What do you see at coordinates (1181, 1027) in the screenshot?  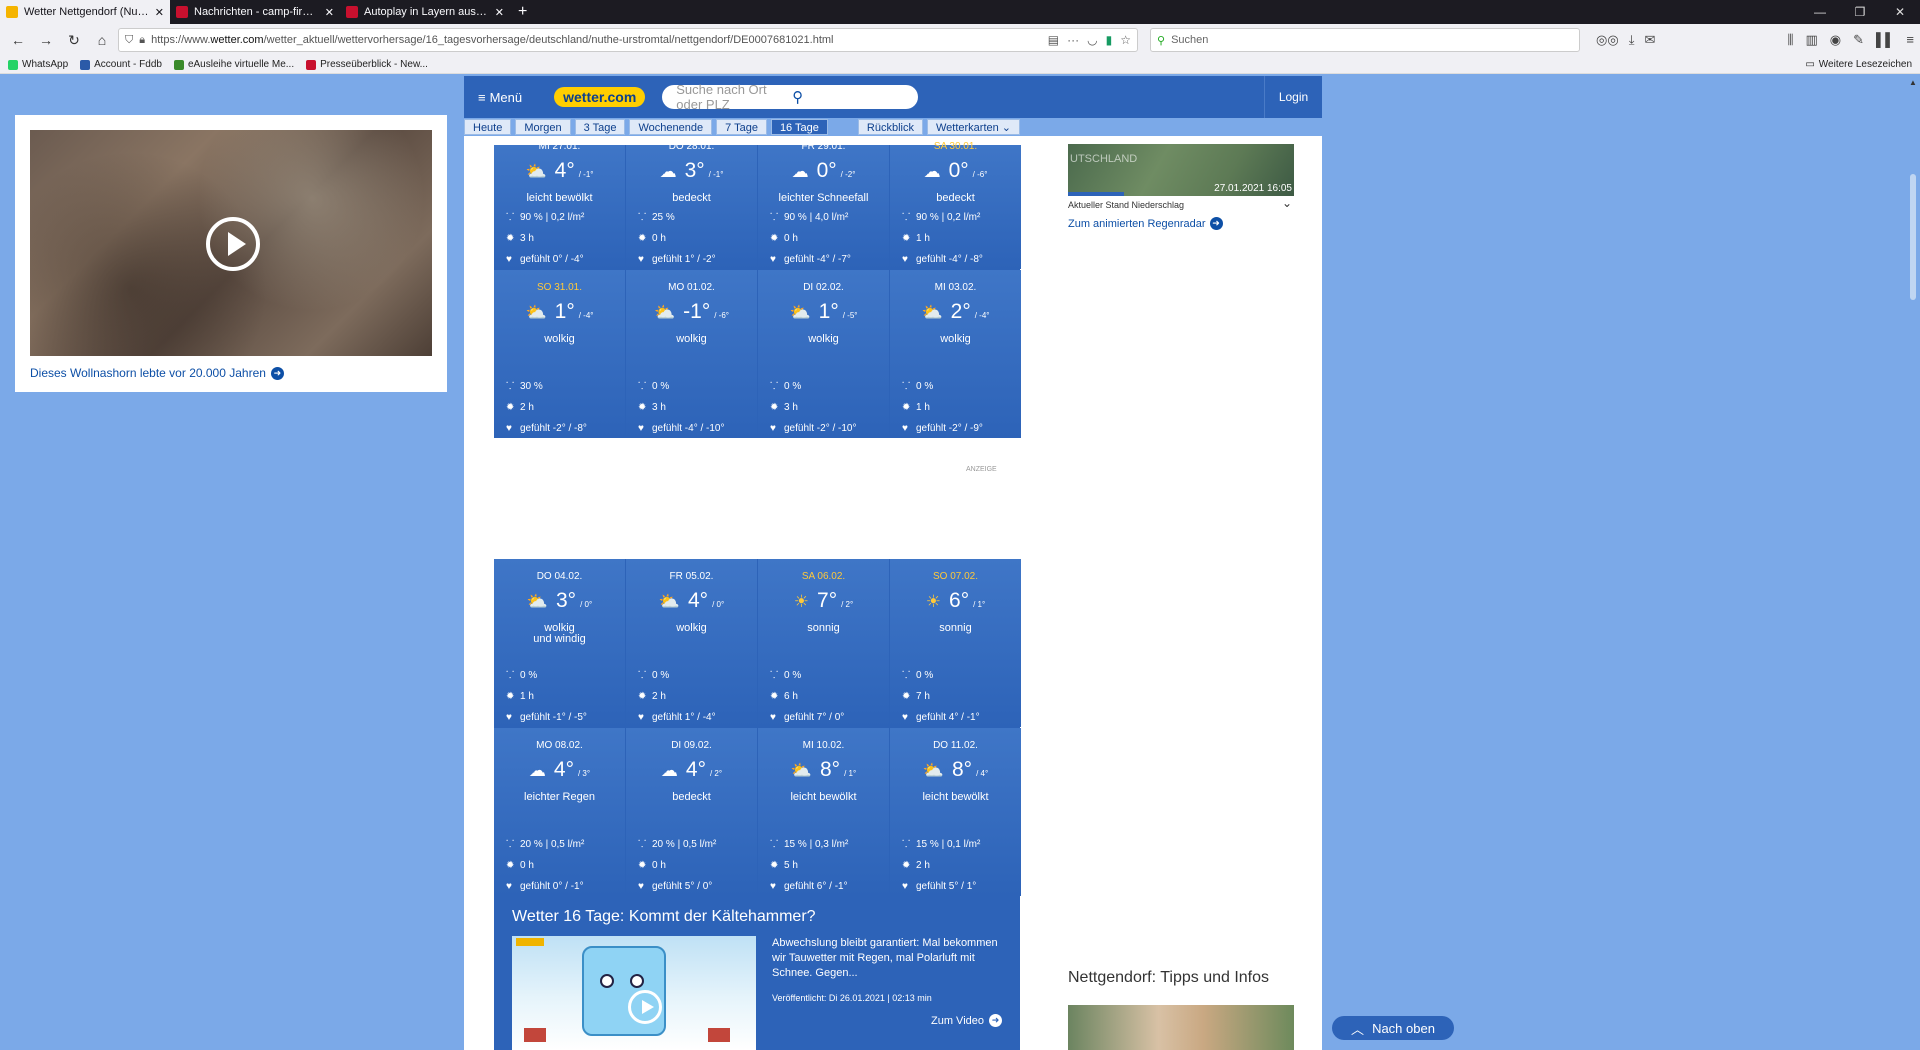 I see `tips-image` at bounding box center [1181, 1027].